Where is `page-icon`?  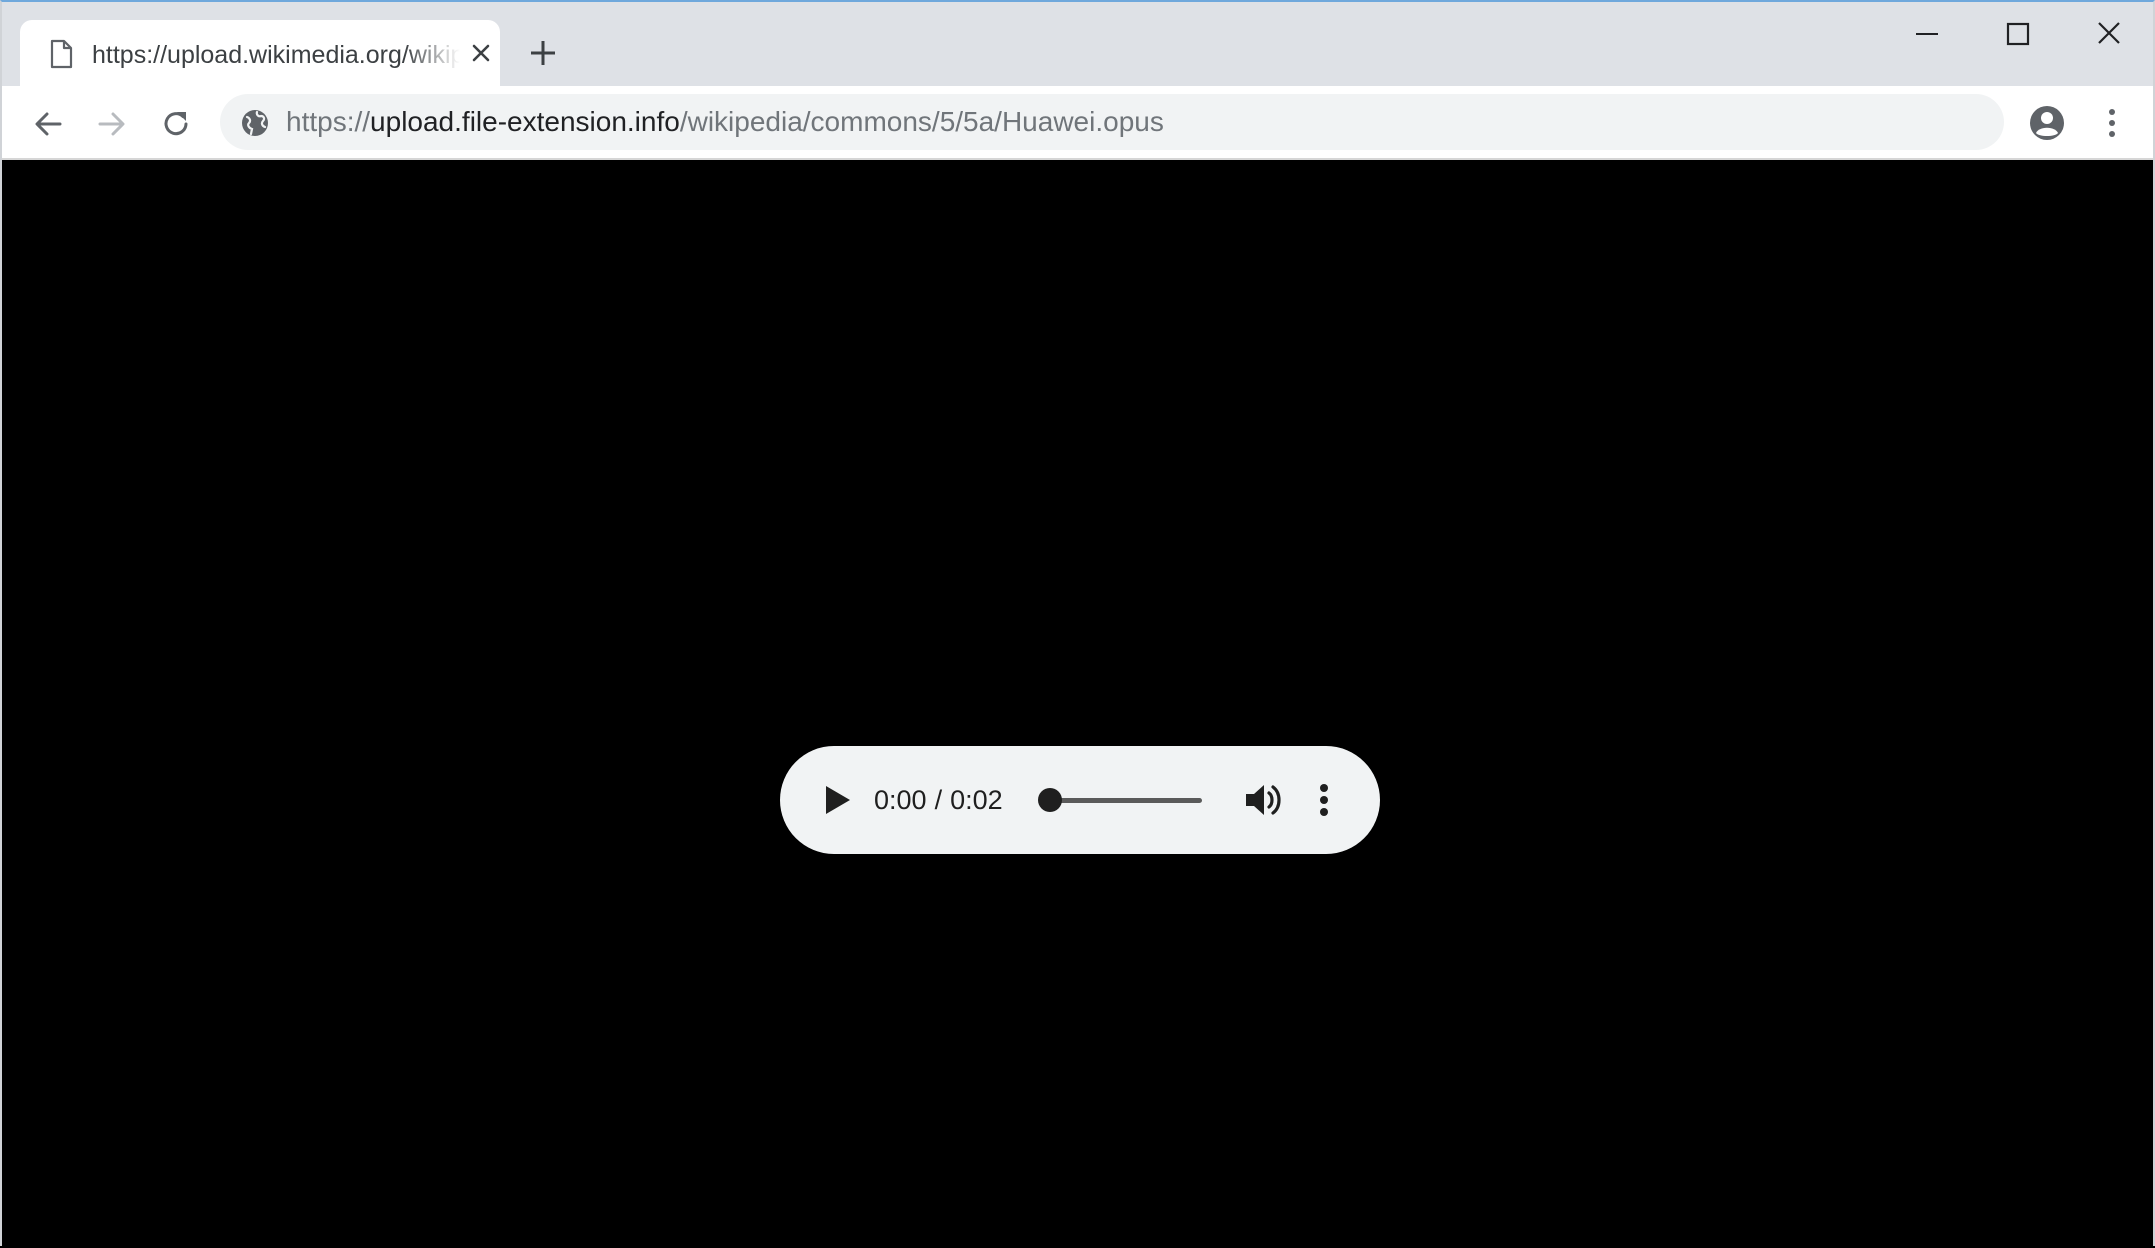 page-icon is located at coordinates (61, 54).